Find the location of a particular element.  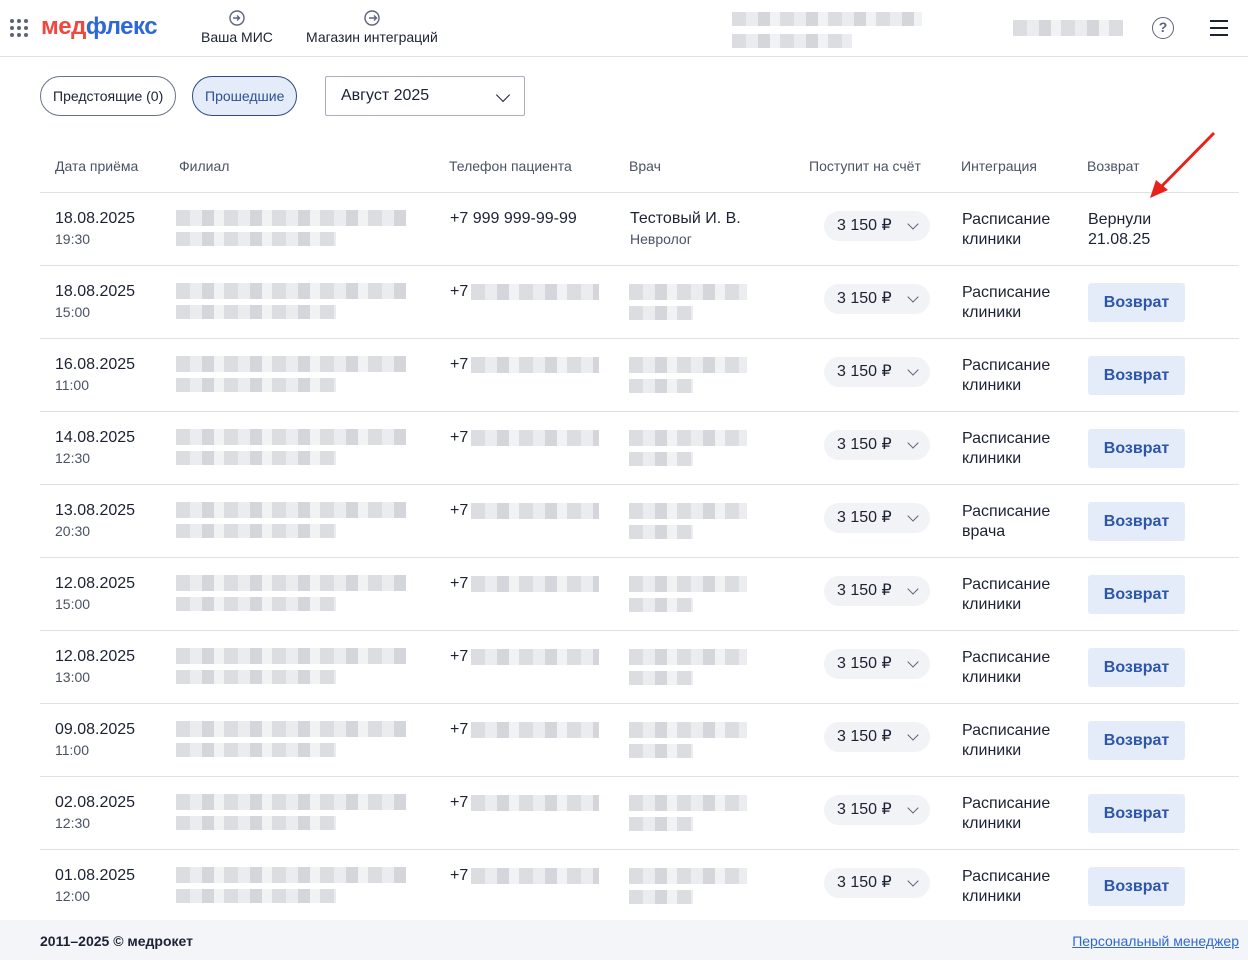

appointment-date: 18.08.2025 is located at coordinates (95, 218).